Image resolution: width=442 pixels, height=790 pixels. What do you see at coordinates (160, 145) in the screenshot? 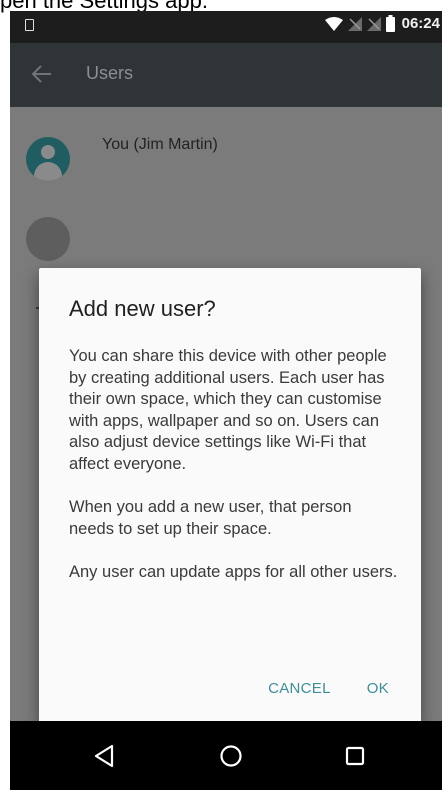
I see `current-user-name: You (Jim Martin)` at bounding box center [160, 145].